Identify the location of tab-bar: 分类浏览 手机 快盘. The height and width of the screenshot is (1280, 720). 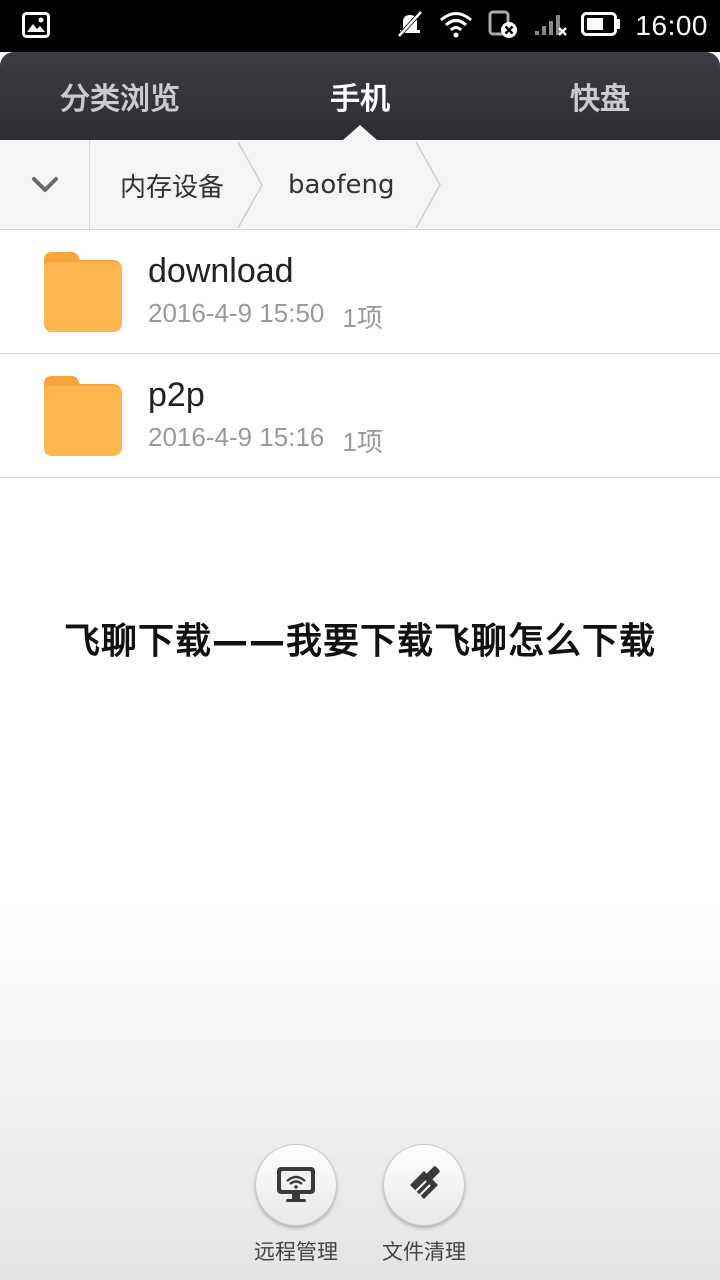
(360, 96).